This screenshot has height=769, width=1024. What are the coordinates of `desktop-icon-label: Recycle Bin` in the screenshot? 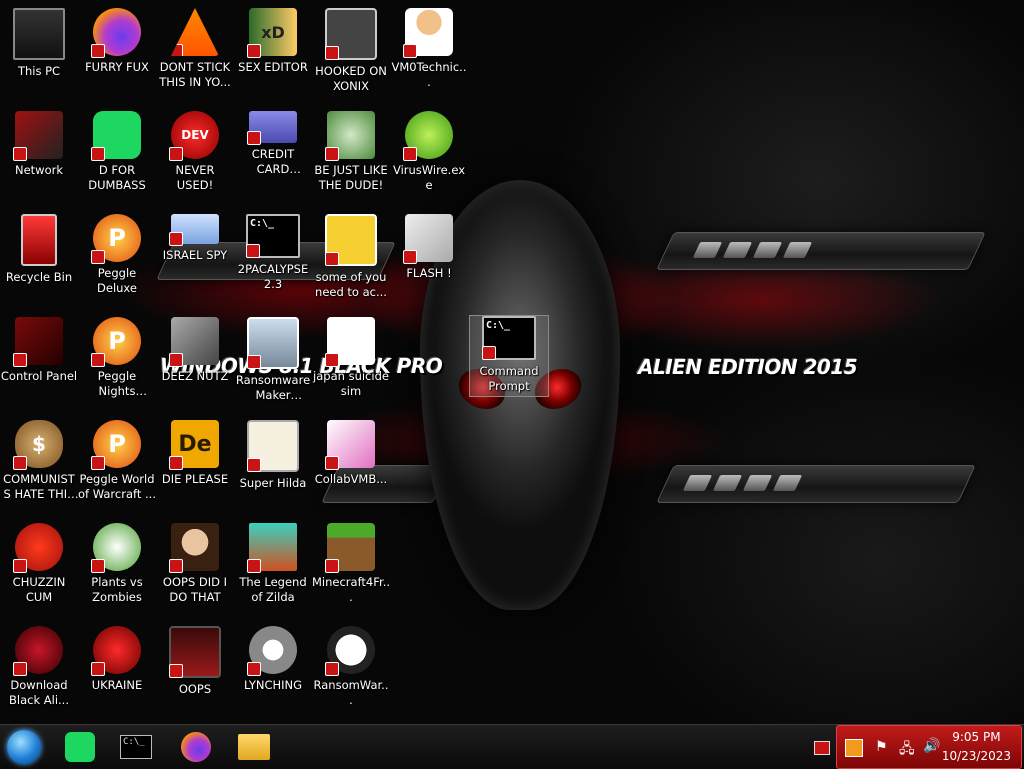 It's located at (39, 277).